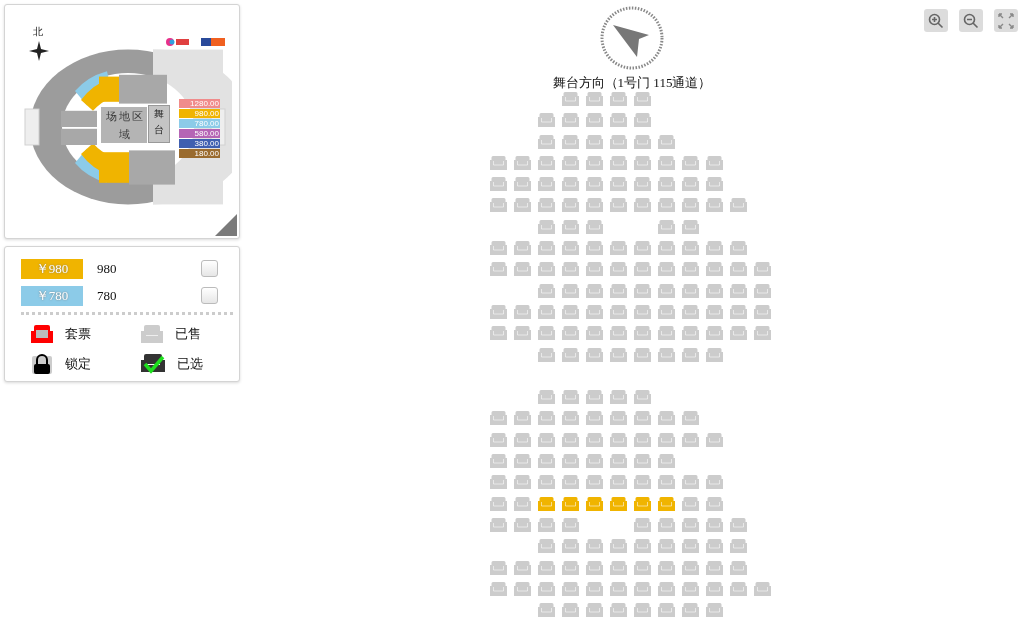 This screenshot has width=1024, height=622. What do you see at coordinates (209, 268) in the screenshot?
I see `checkbox` at bounding box center [209, 268].